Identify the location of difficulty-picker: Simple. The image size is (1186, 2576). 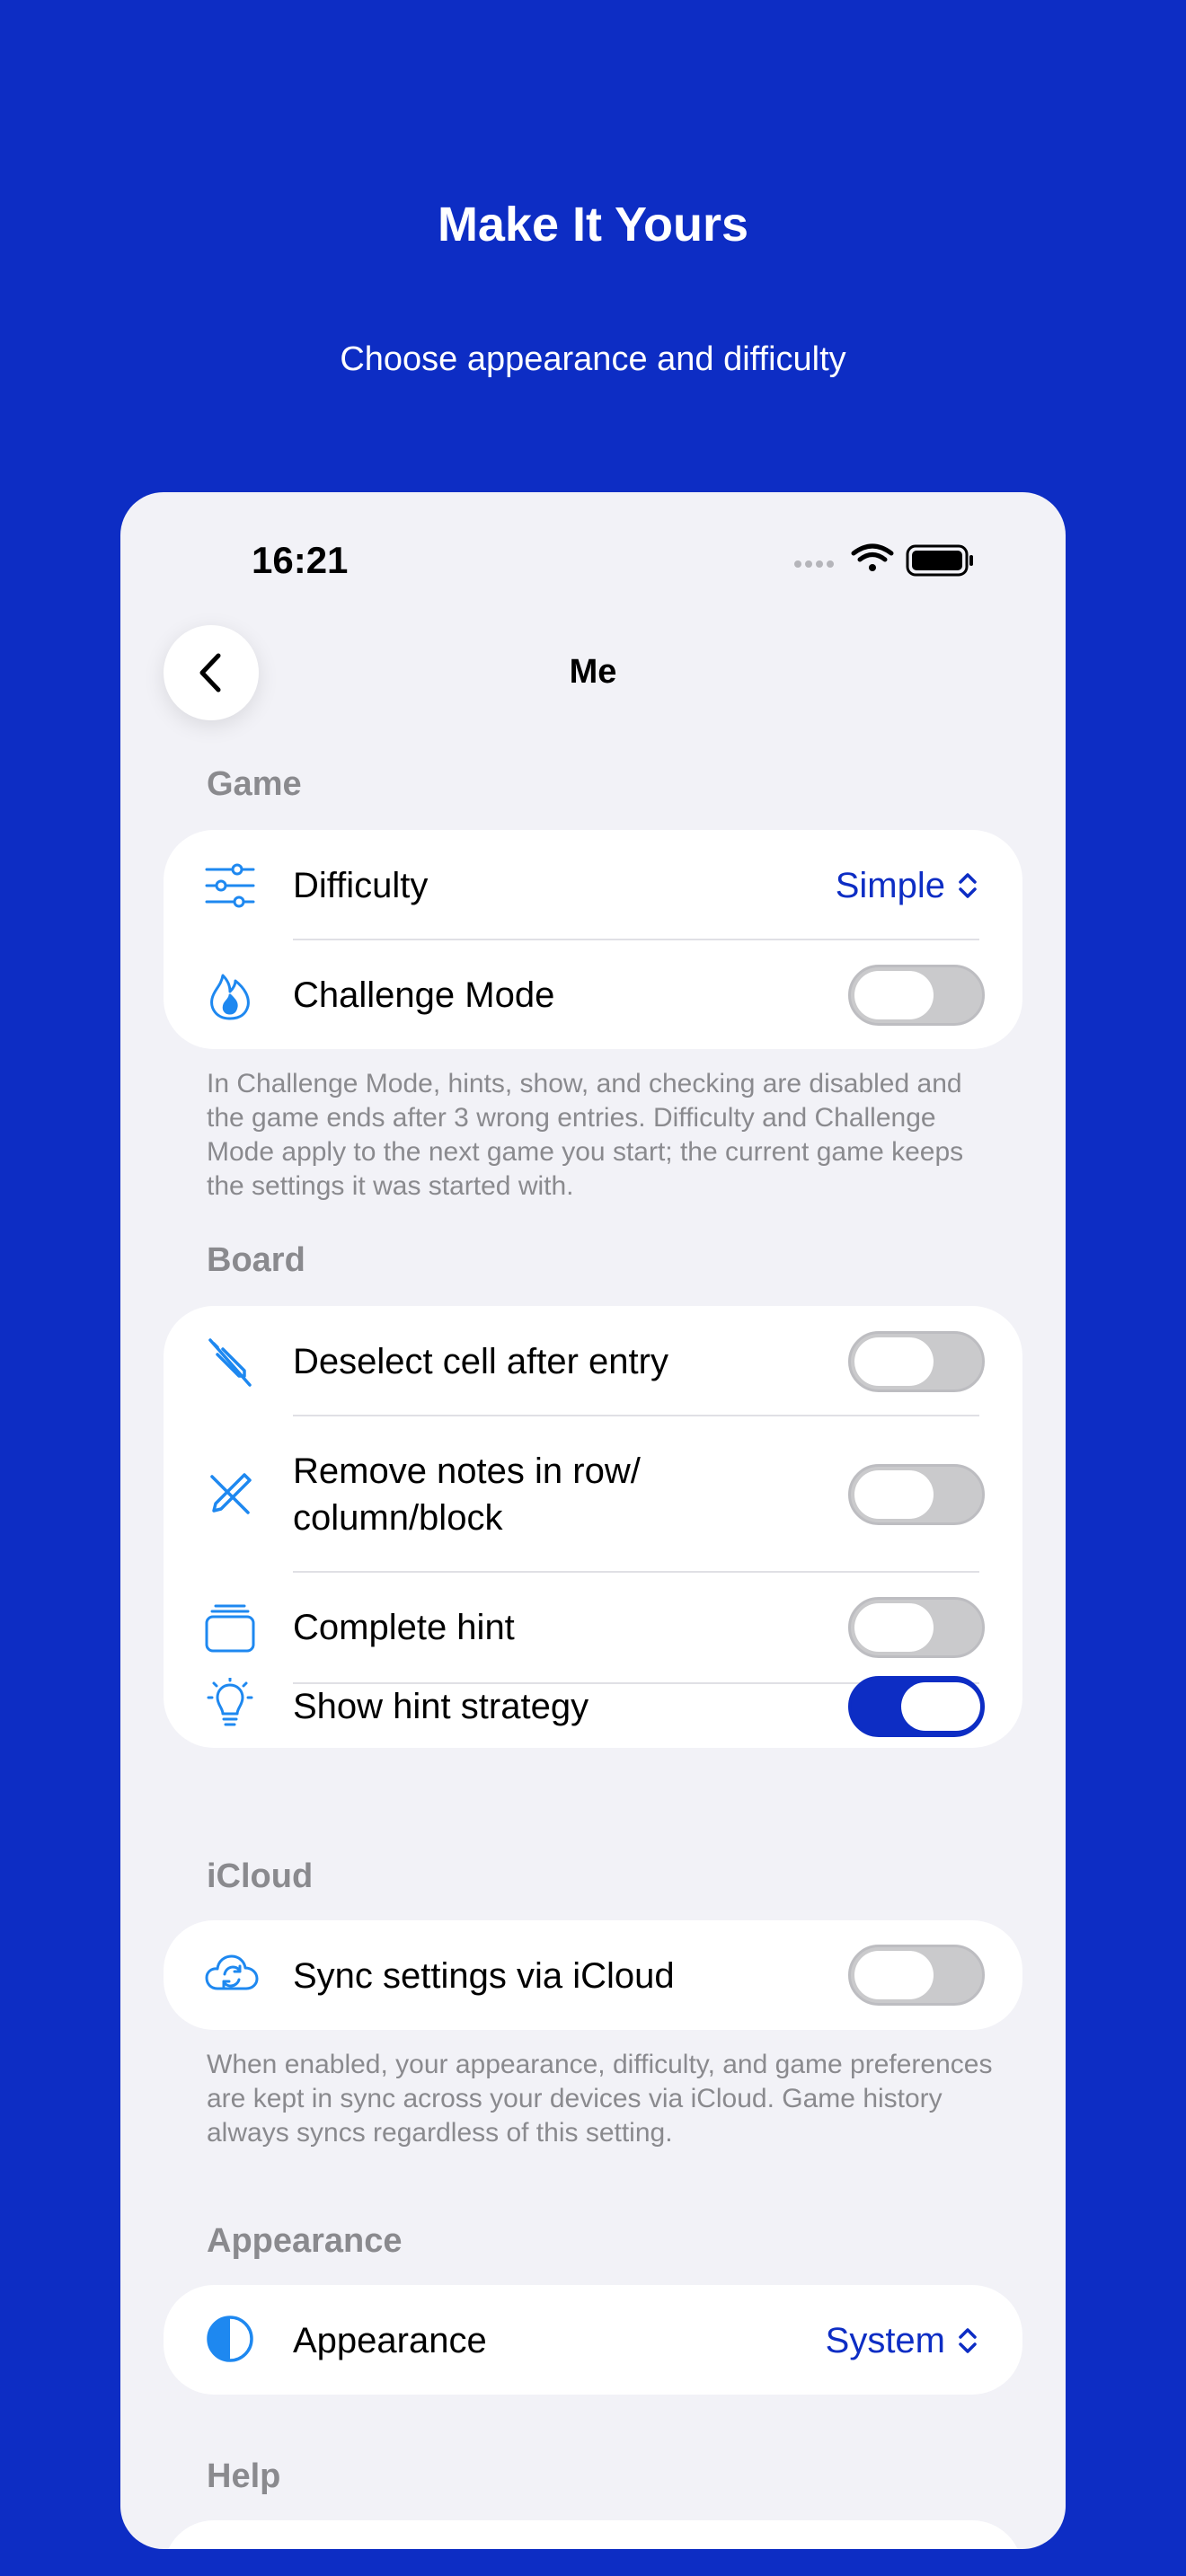
(907, 885).